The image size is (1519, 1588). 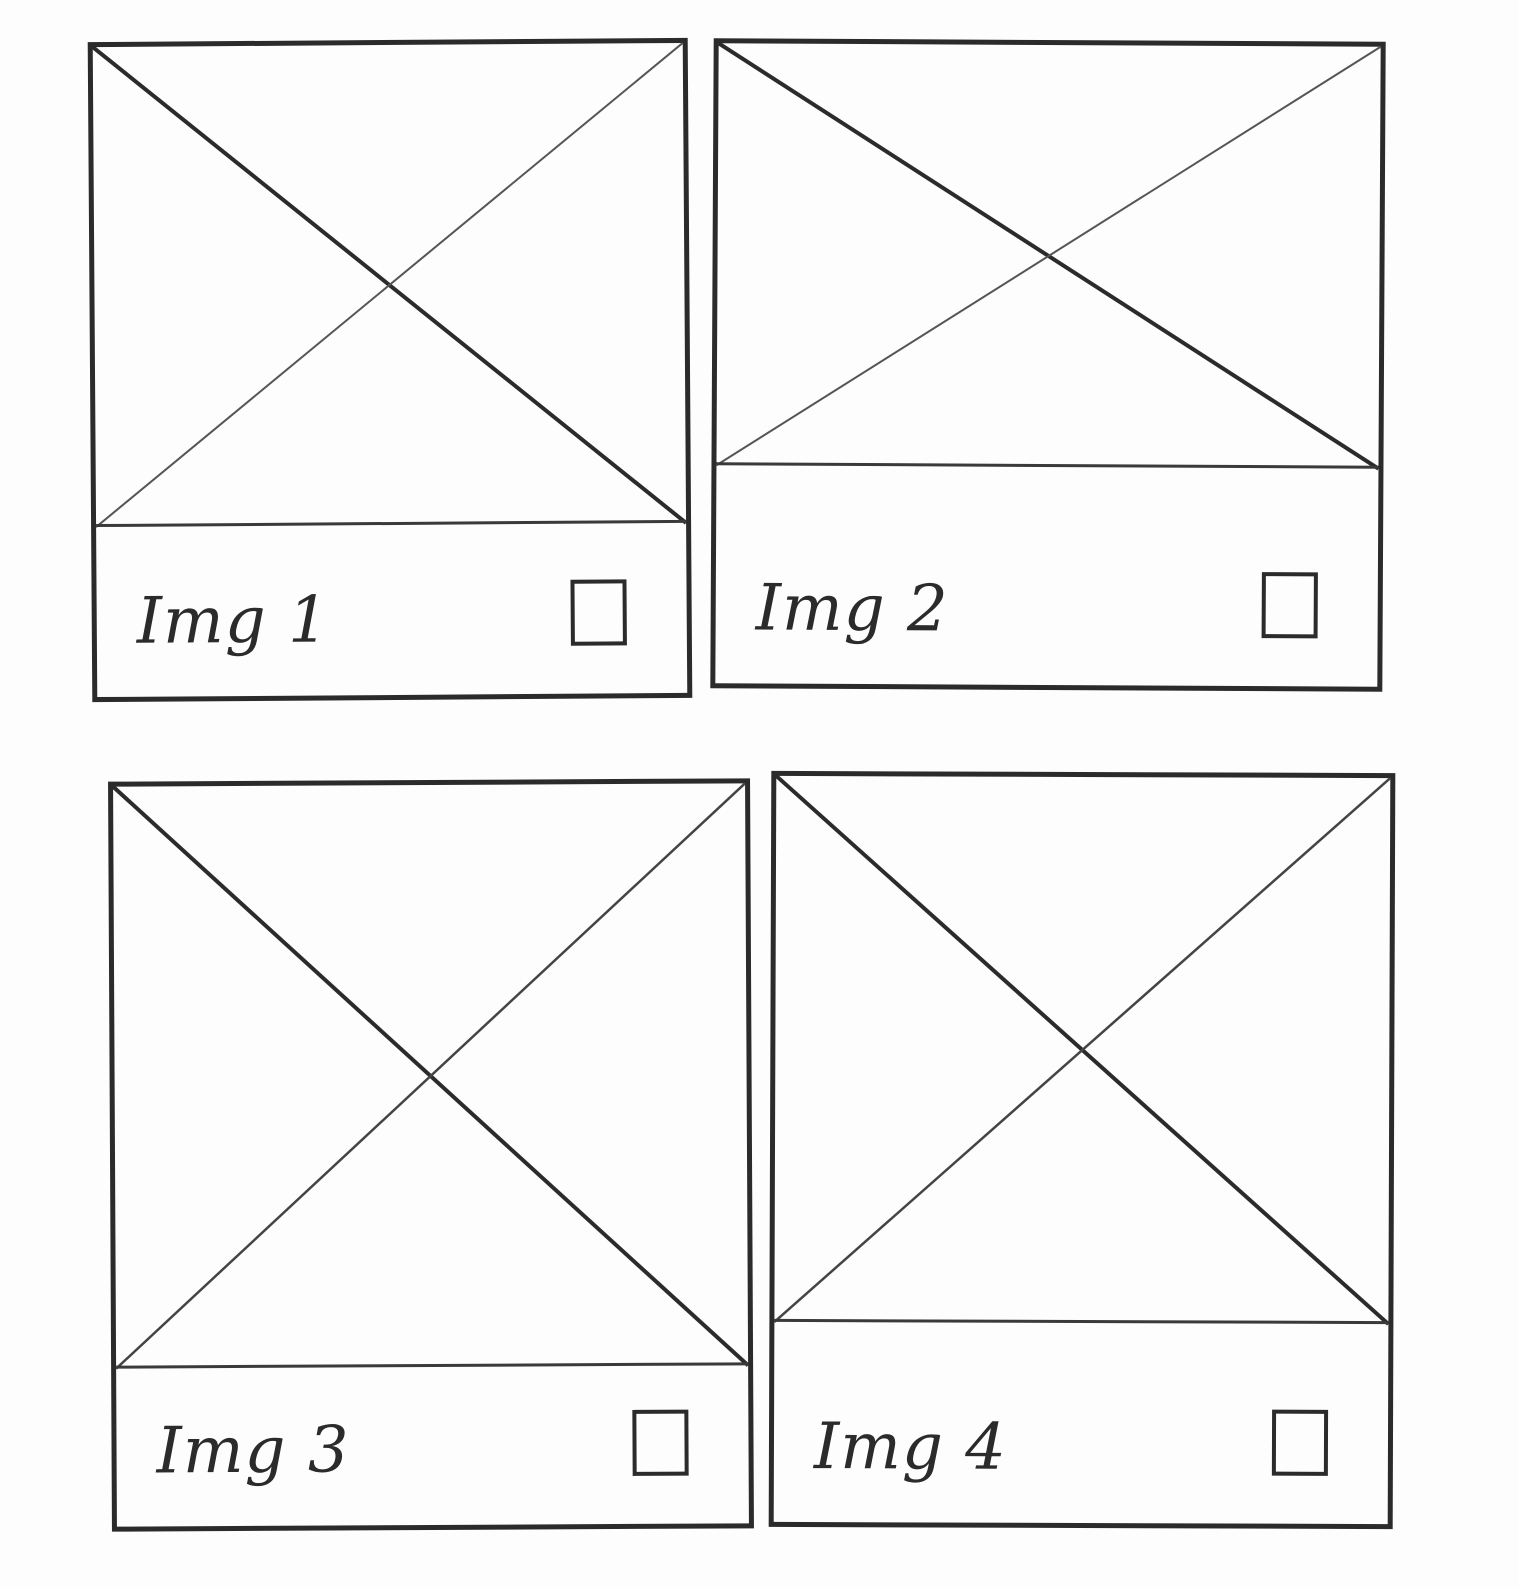 I want to click on card-caption-bar: Img 2, so click(x=1047, y=574).